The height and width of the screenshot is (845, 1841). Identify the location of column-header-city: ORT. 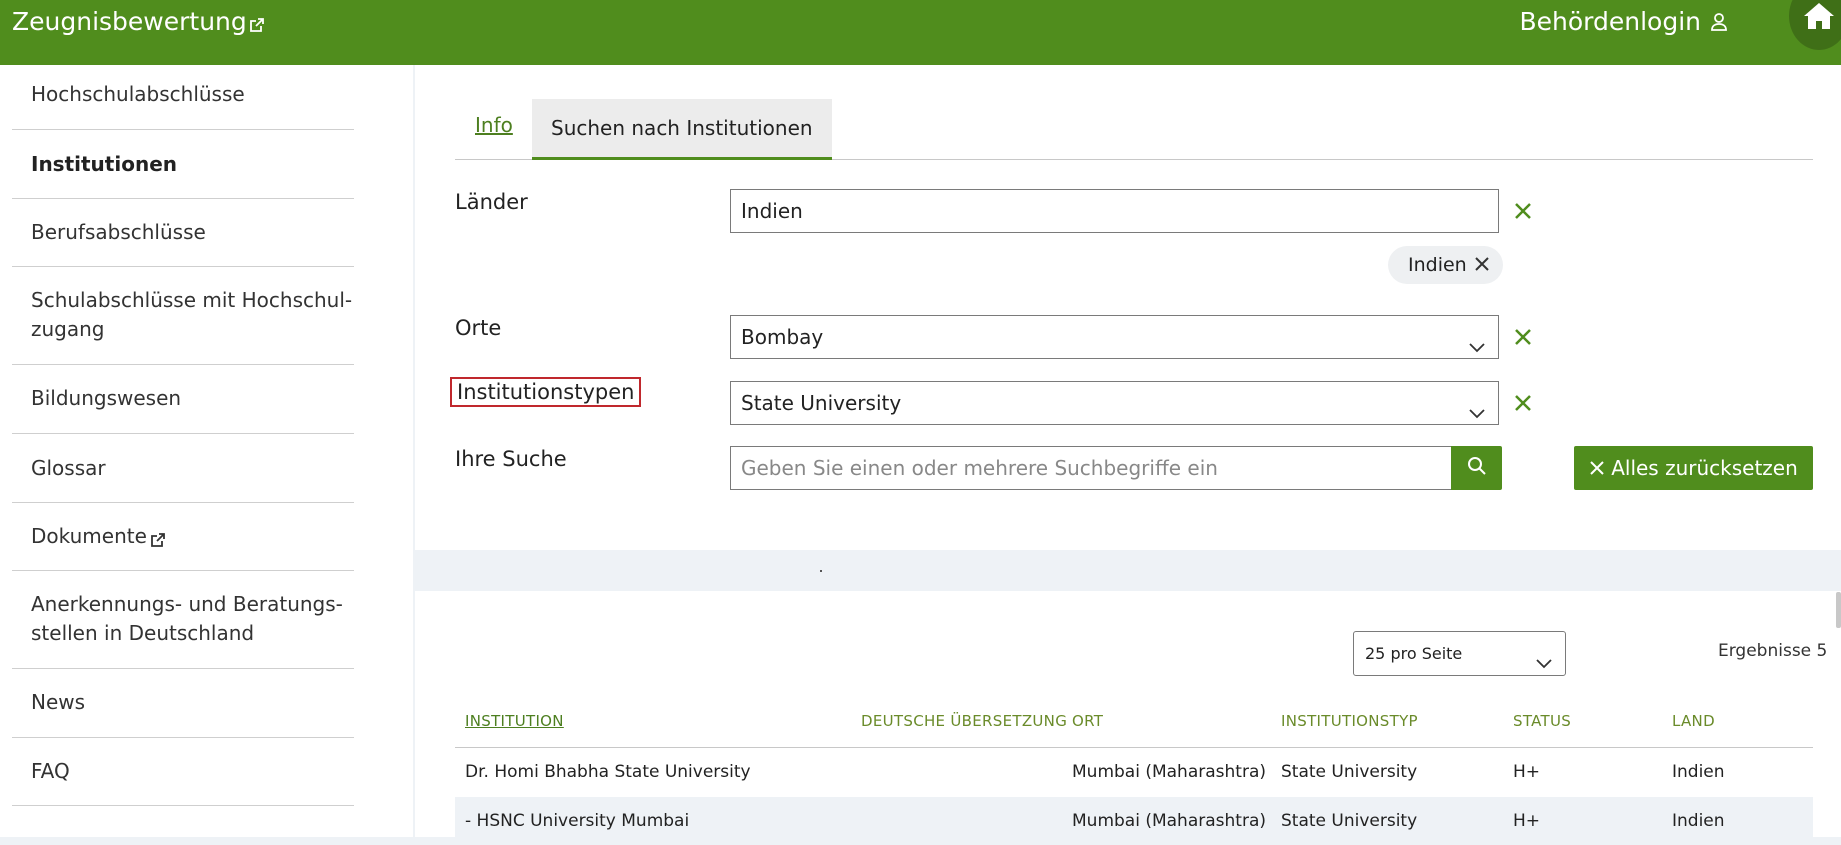
(1088, 721).